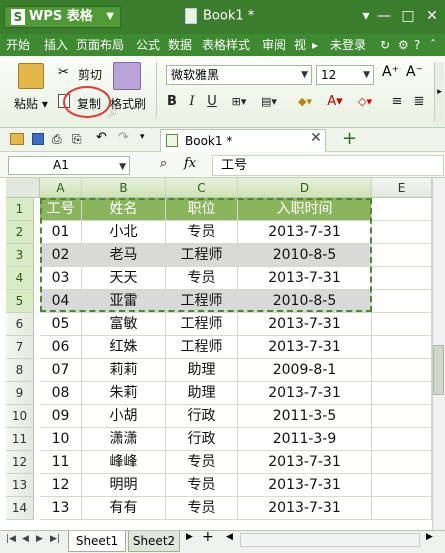 The image size is (445, 553). Describe the element at coordinates (305, 508) in the screenshot. I see `cell-d14: 2013-7-31` at that location.